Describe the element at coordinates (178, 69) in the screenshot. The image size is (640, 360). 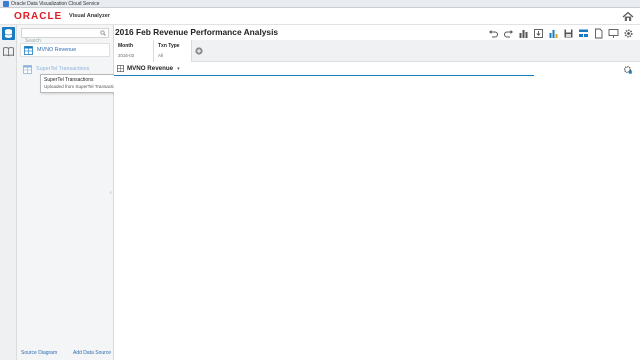
I see `chevron-down-icon: ▾` at that location.